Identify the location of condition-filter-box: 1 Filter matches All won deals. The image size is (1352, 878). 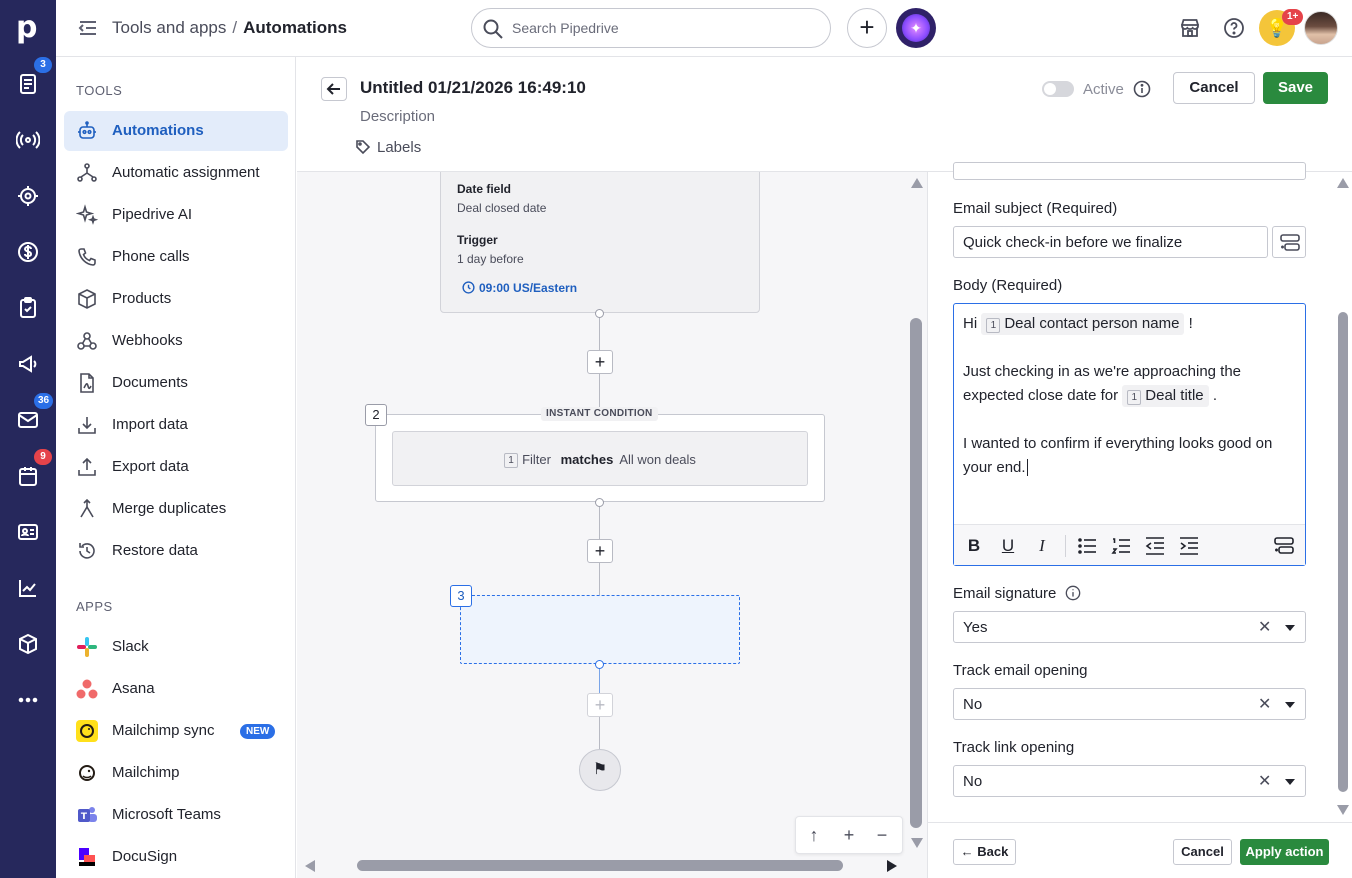
(600, 458).